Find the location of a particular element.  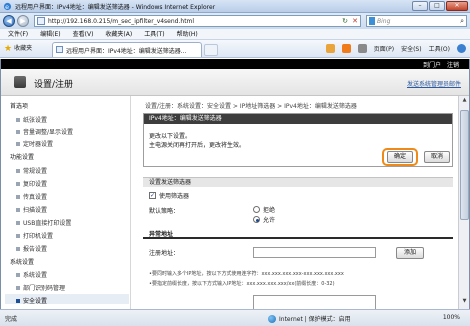

forward-button: ▶ is located at coordinates (23, 21).